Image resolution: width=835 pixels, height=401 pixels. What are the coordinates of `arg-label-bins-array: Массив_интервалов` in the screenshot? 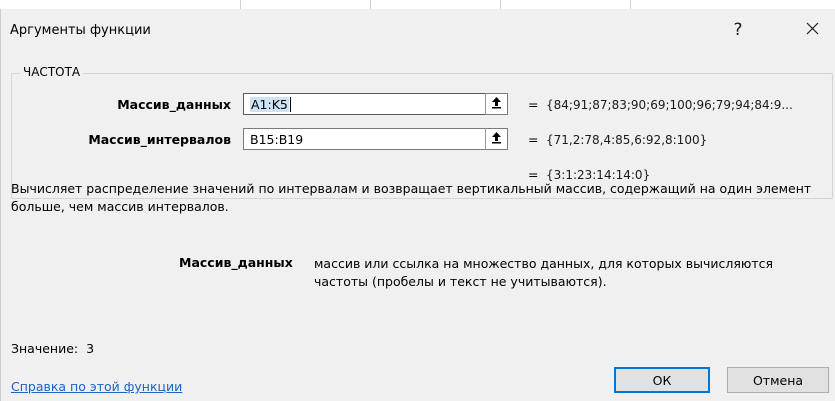 It's located at (159, 139).